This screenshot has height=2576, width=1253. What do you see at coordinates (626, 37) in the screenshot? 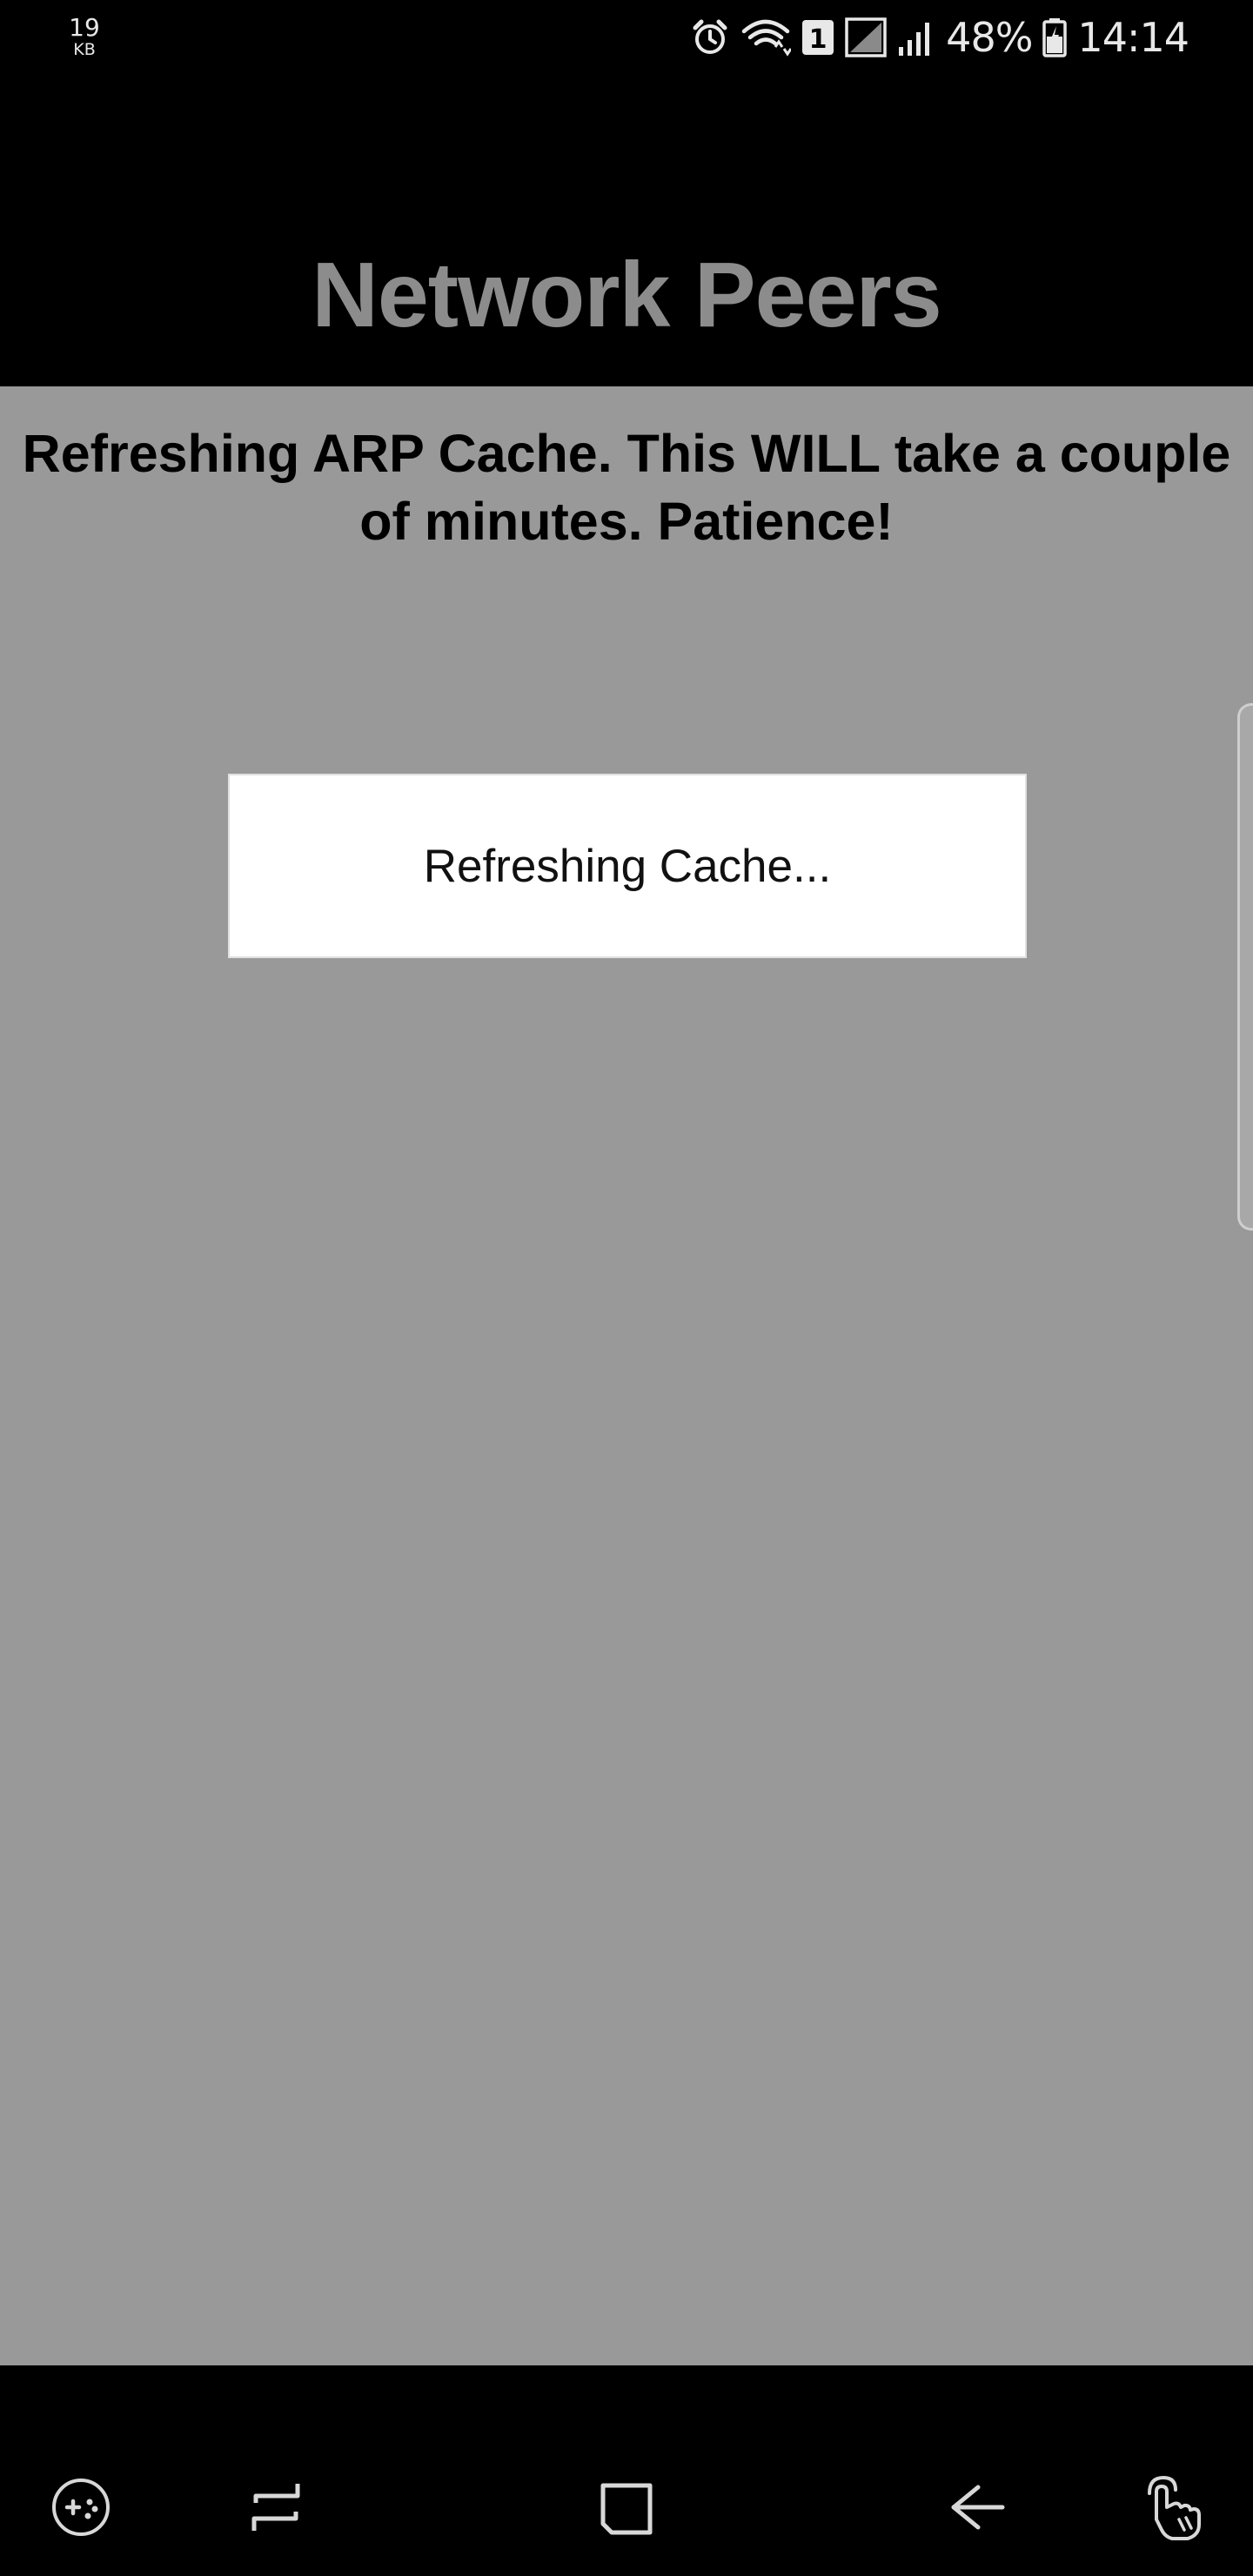
I see `status-bar: 19 KB 1 48% 14:14` at bounding box center [626, 37].